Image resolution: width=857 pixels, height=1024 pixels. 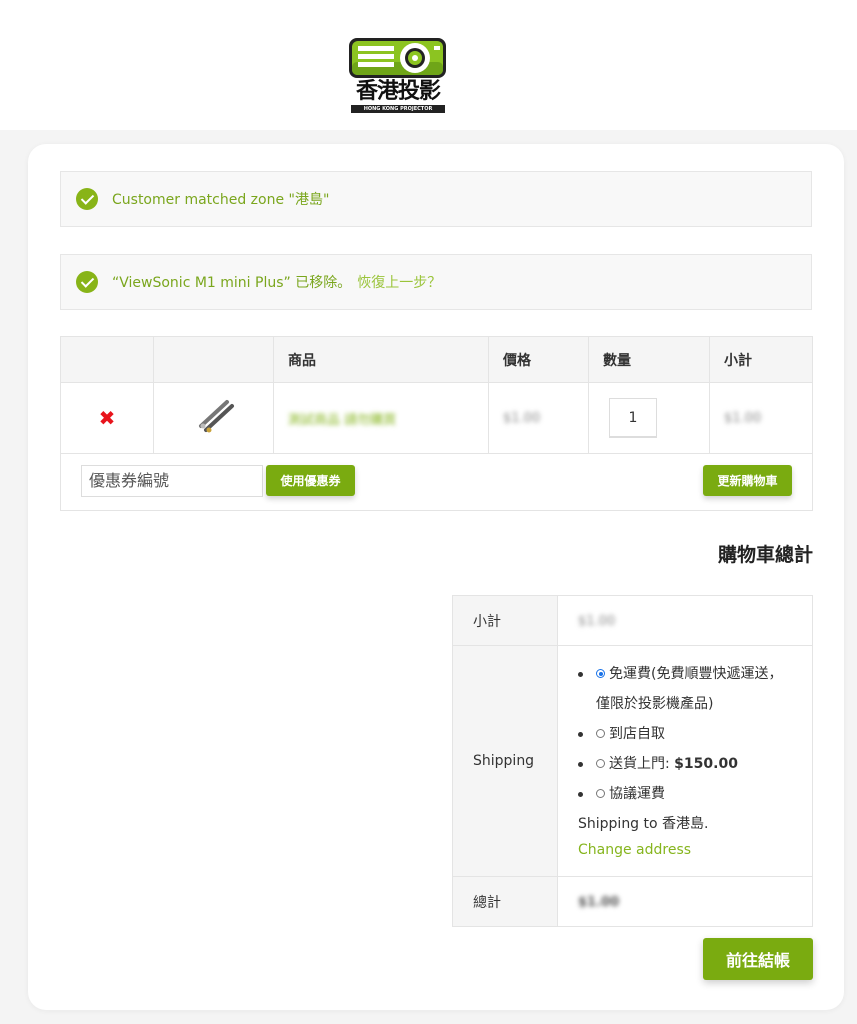 I want to click on shipping-option-negotiated: 協議運費, so click(x=690, y=794).